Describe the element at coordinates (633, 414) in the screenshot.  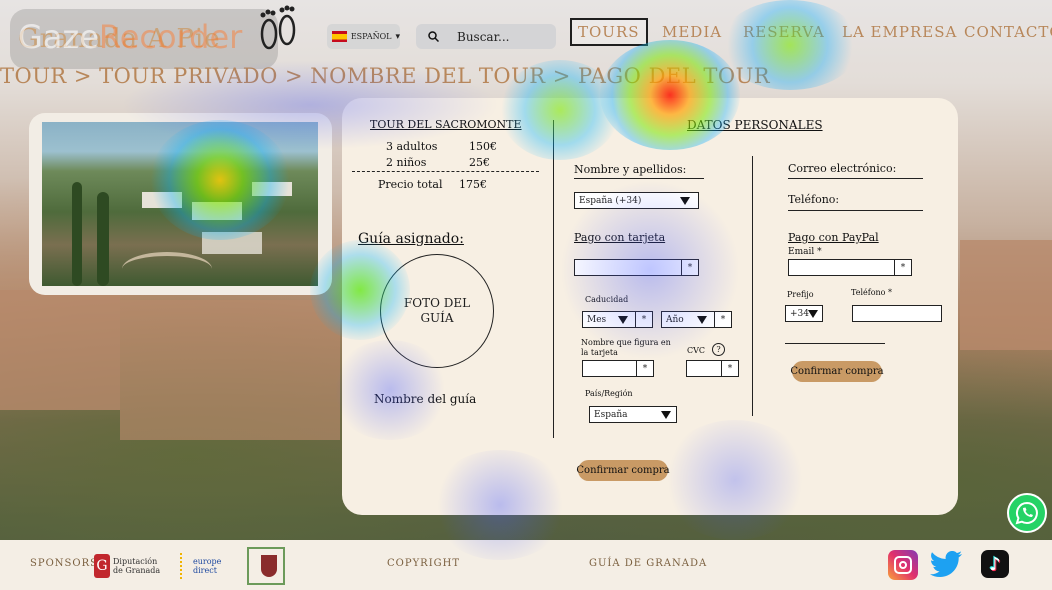
I see `country-region-select: España` at that location.